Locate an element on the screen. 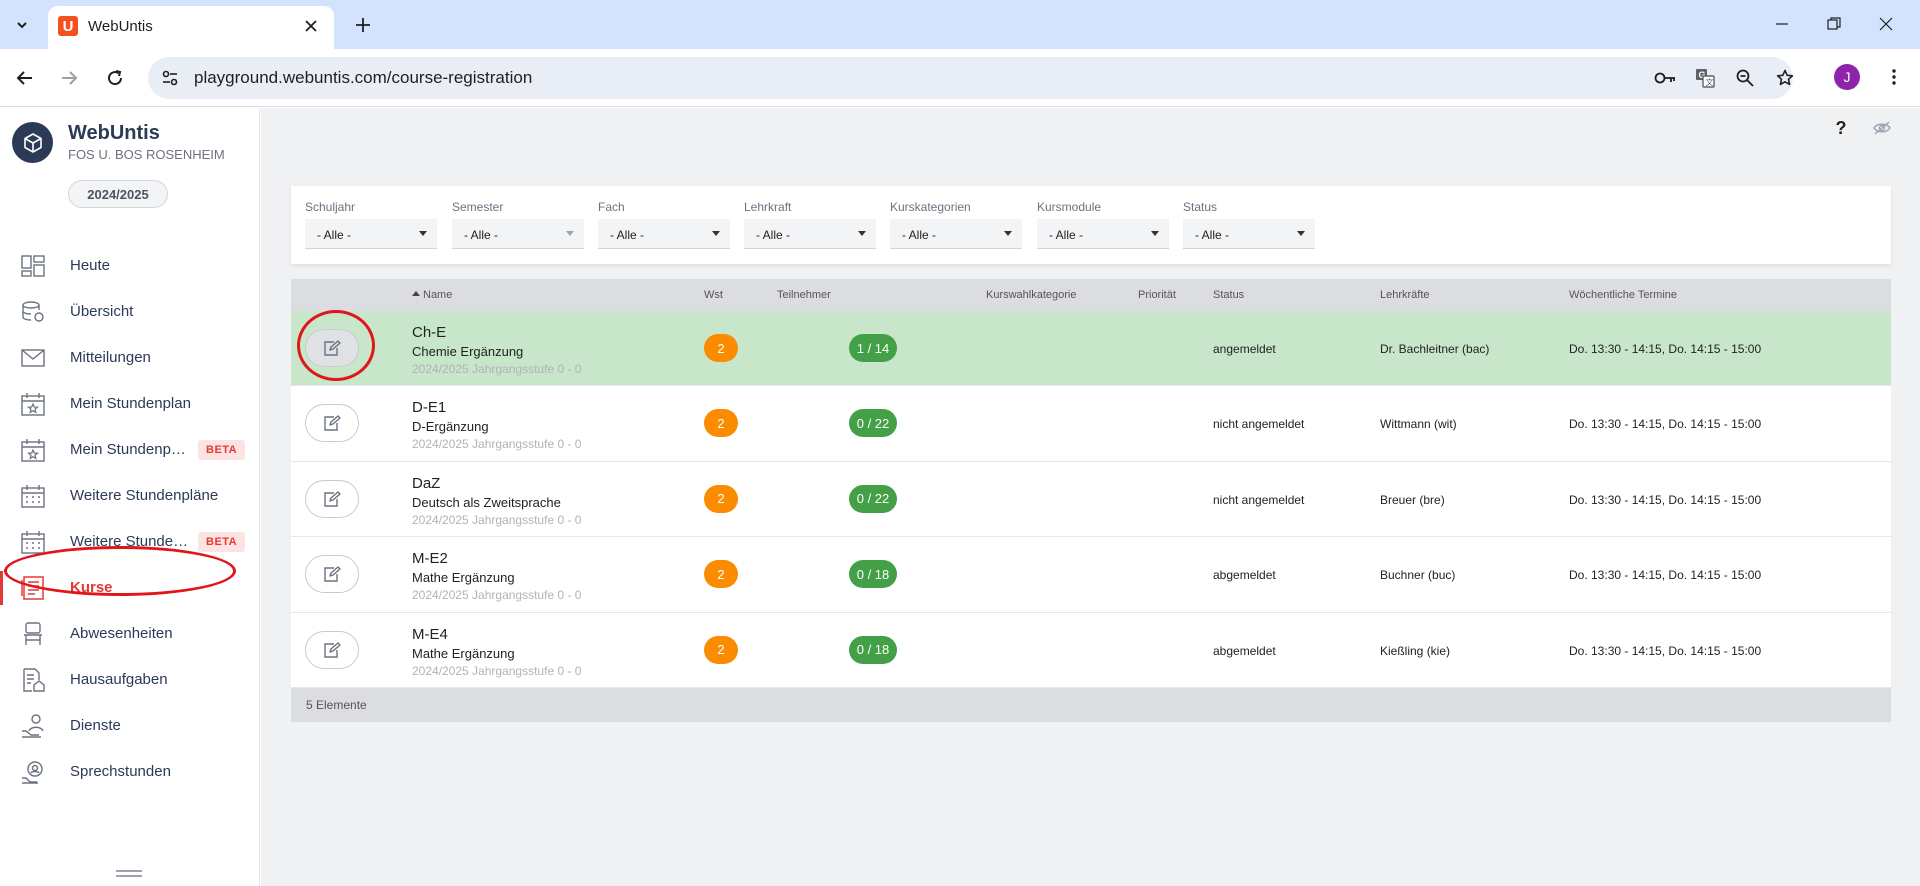 The height and width of the screenshot is (886, 1920). filter-fach-select: - Alle - is located at coordinates (664, 234).